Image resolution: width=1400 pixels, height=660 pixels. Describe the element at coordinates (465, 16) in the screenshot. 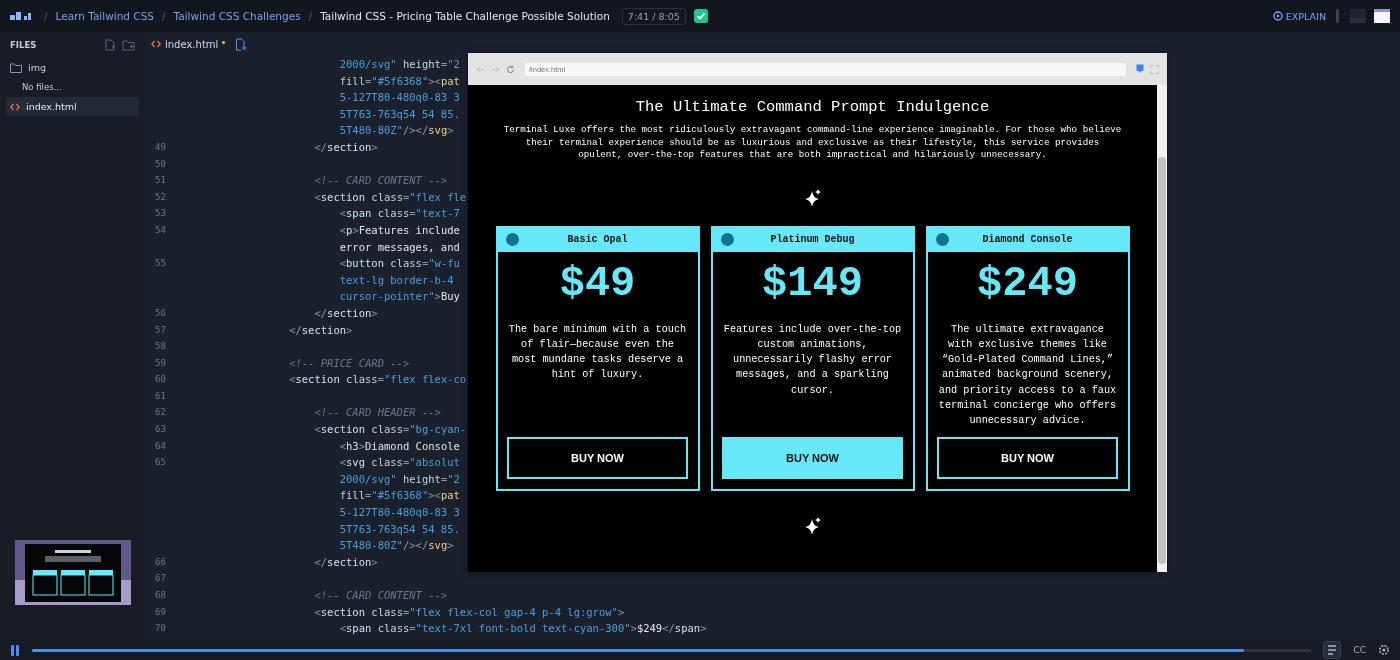

I see `lesson-title: Tailwind CSS - Pricing Table Challenge Possible Solution` at that location.